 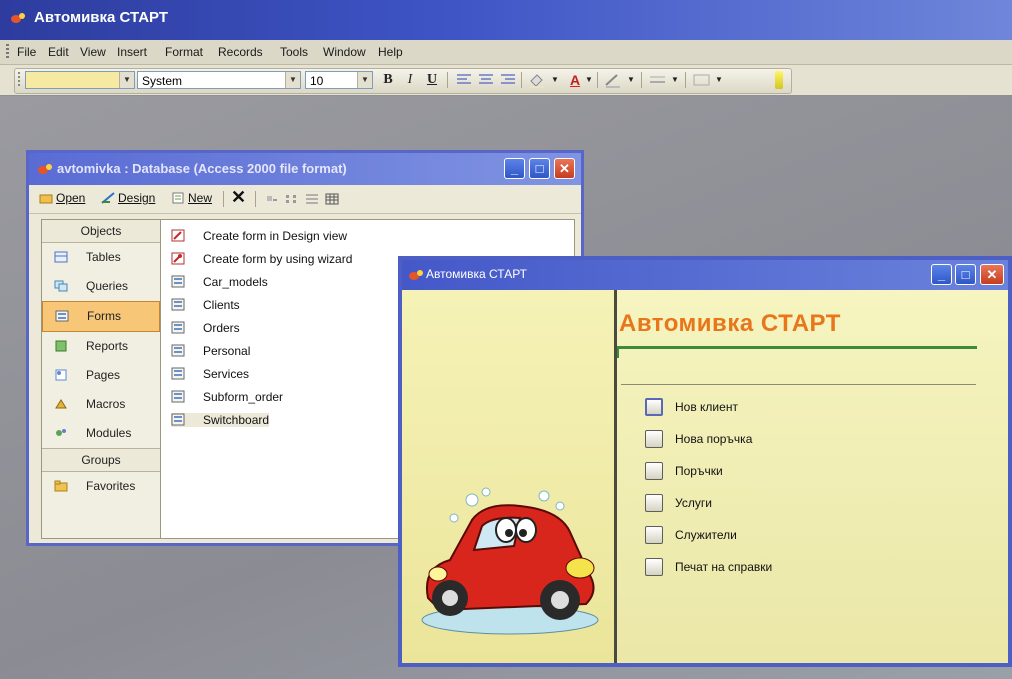 I want to click on list-item-label: Create form in Design view, so click(x=275, y=236).